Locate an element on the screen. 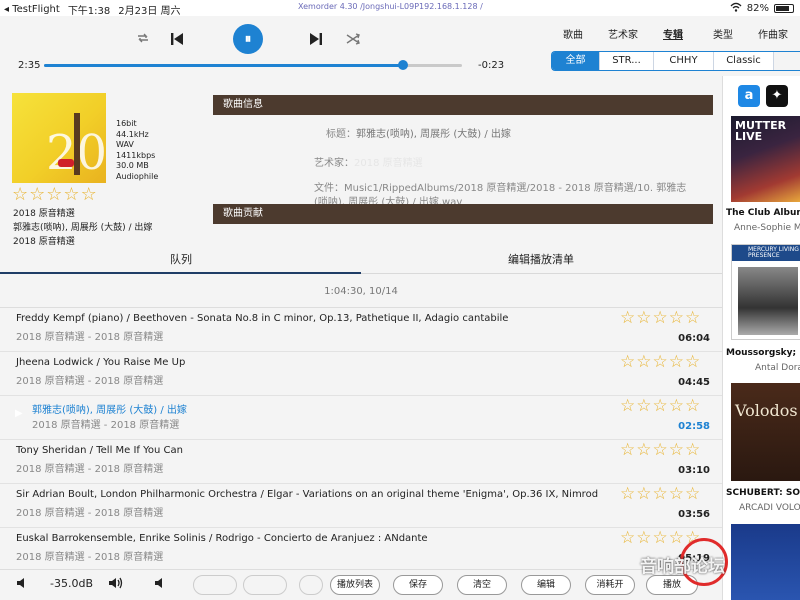 The height and width of the screenshot is (600, 800). filter-0: 全部 is located at coordinates (576, 61).